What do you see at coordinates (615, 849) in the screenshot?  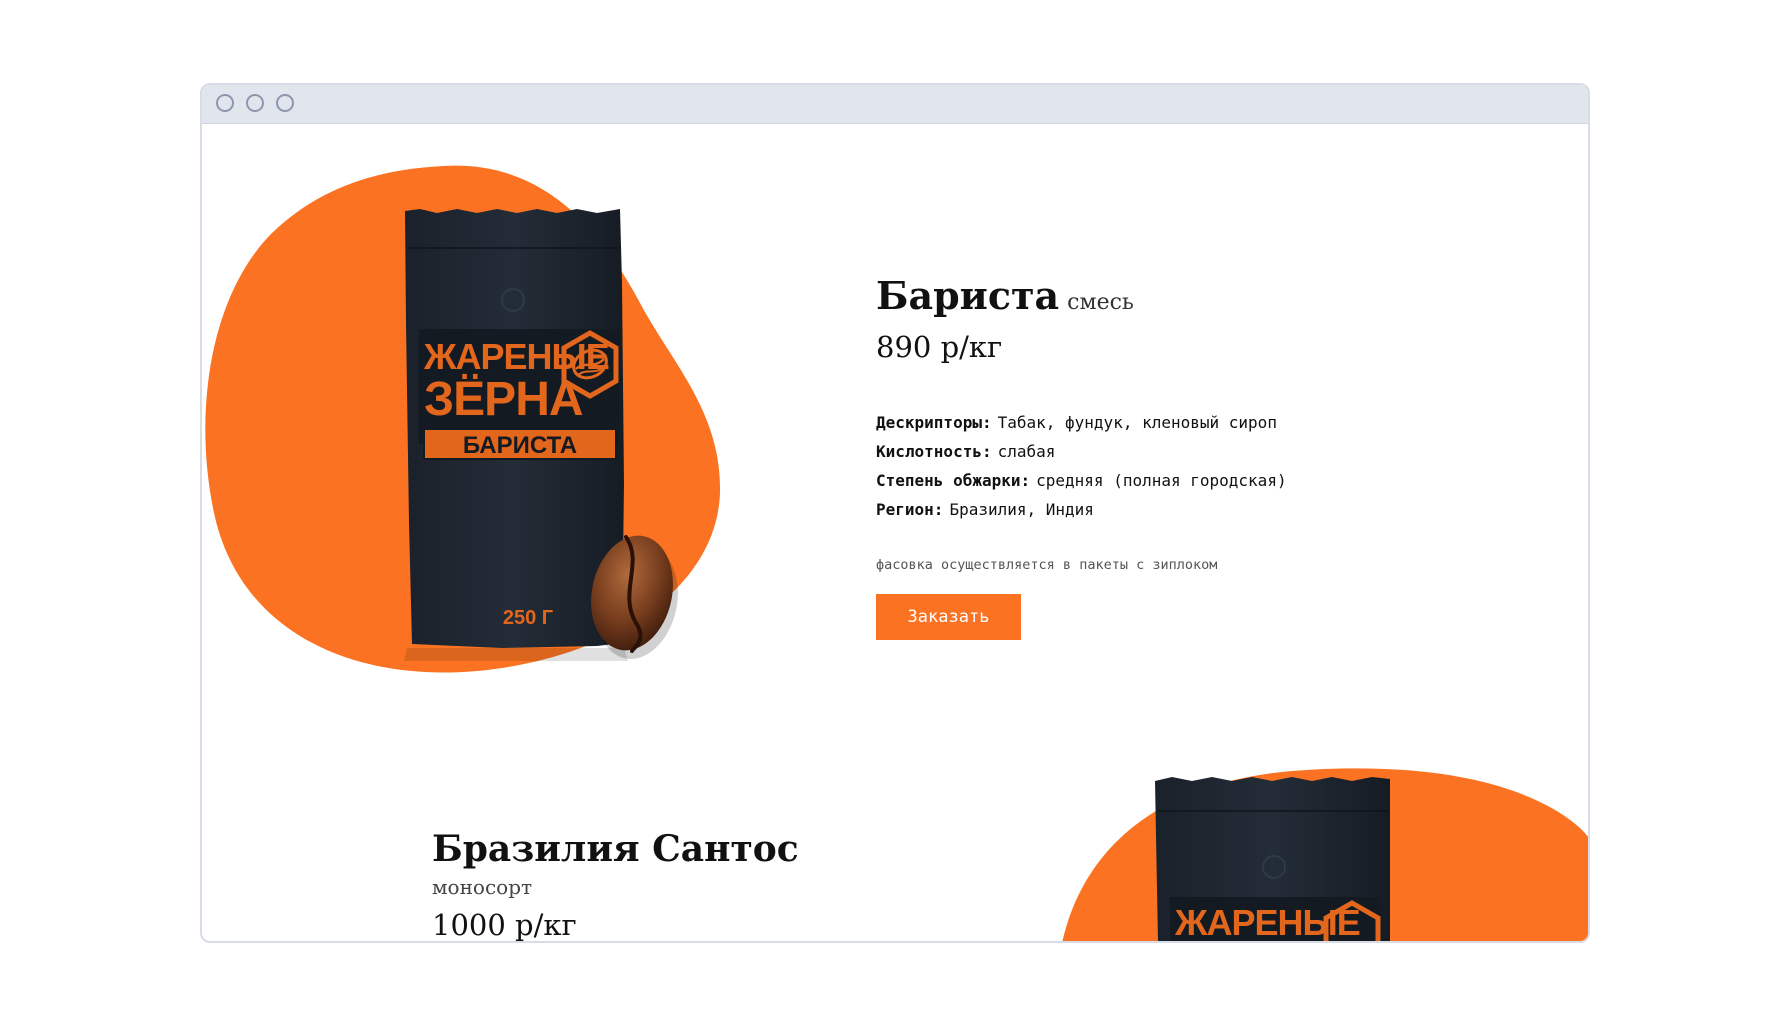 I see `product2-name: Бразилия Сантос` at bounding box center [615, 849].